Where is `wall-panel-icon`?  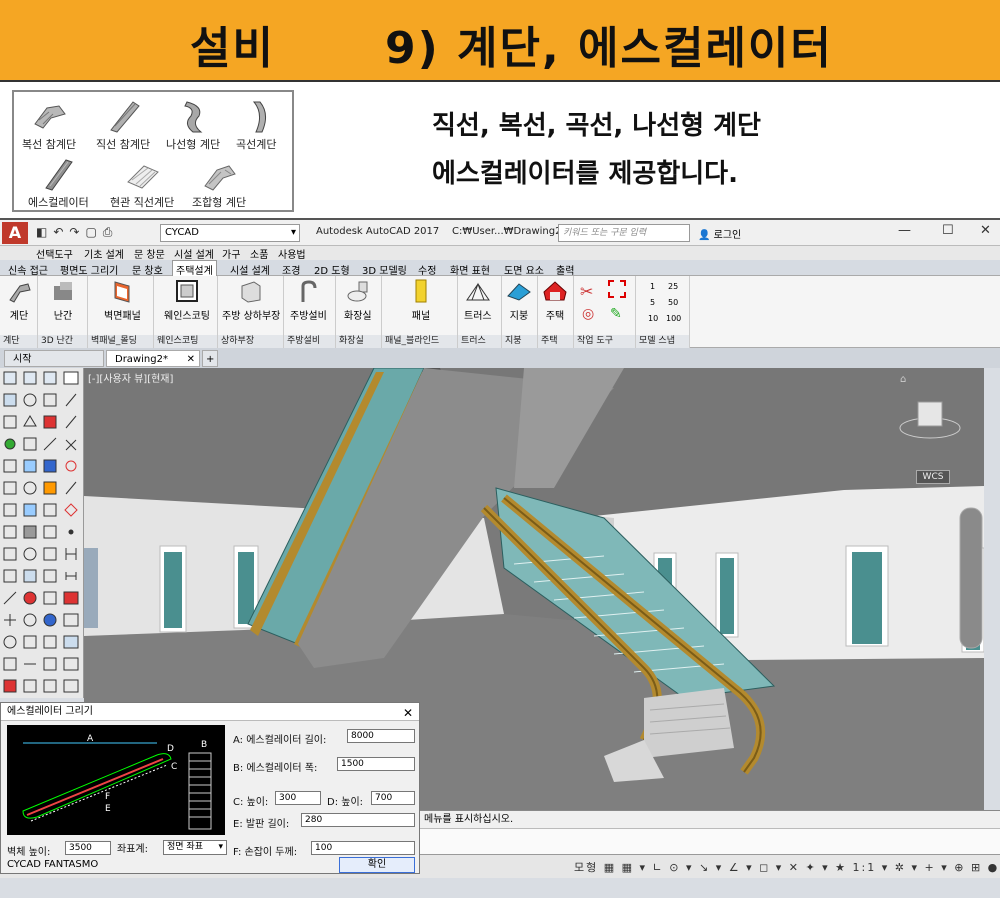 wall-panel-icon is located at coordinates (122, 291).